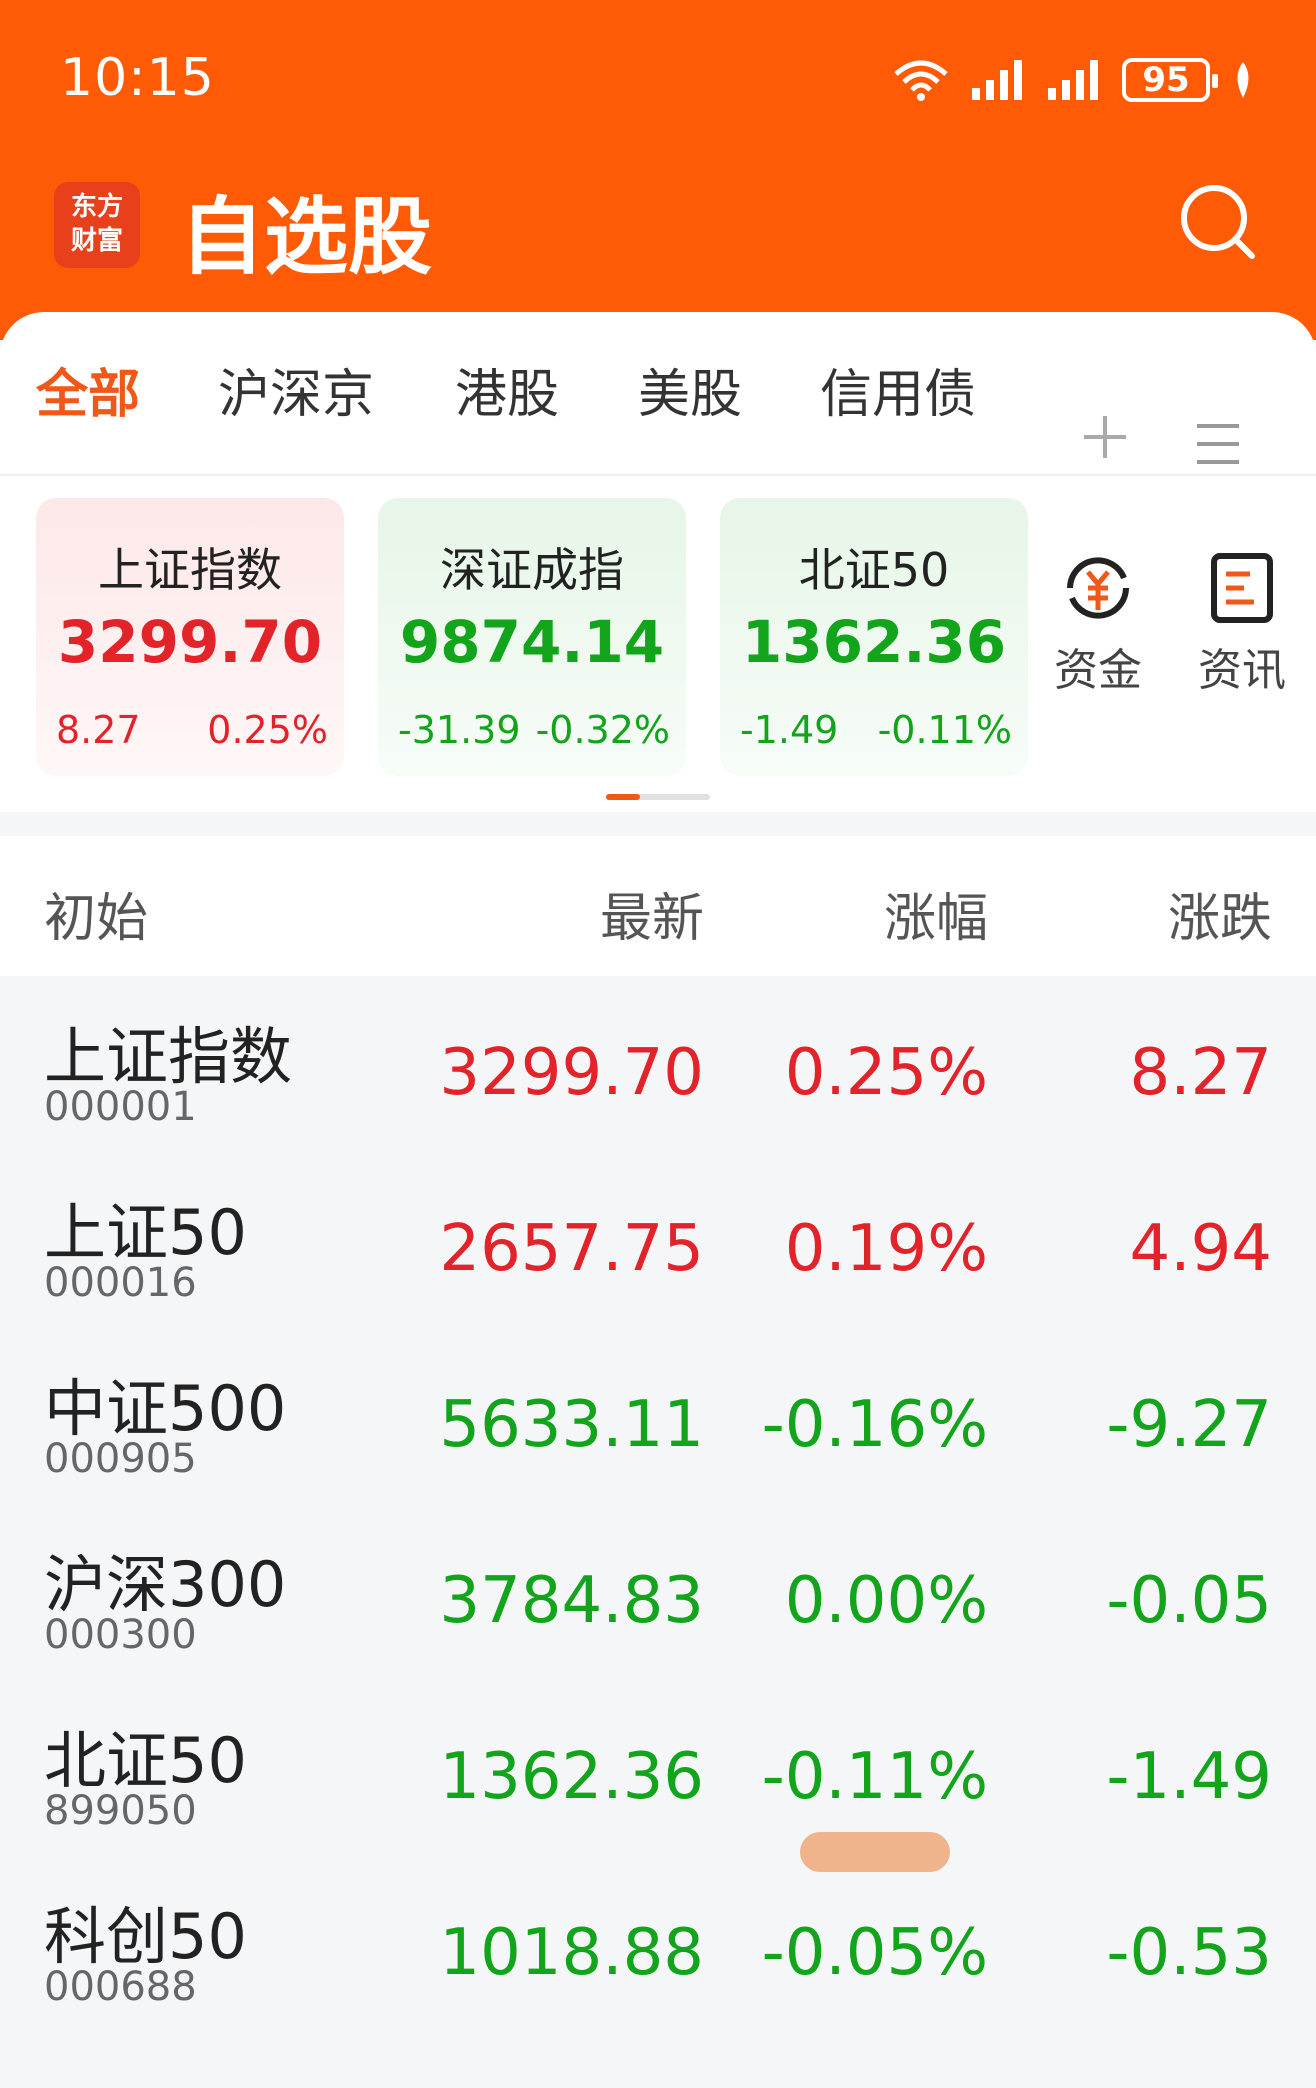  What do you see at coordinates (306, 237) in the screenshot?
I see `page-title: 自选股` at bounding box center [306, 237].